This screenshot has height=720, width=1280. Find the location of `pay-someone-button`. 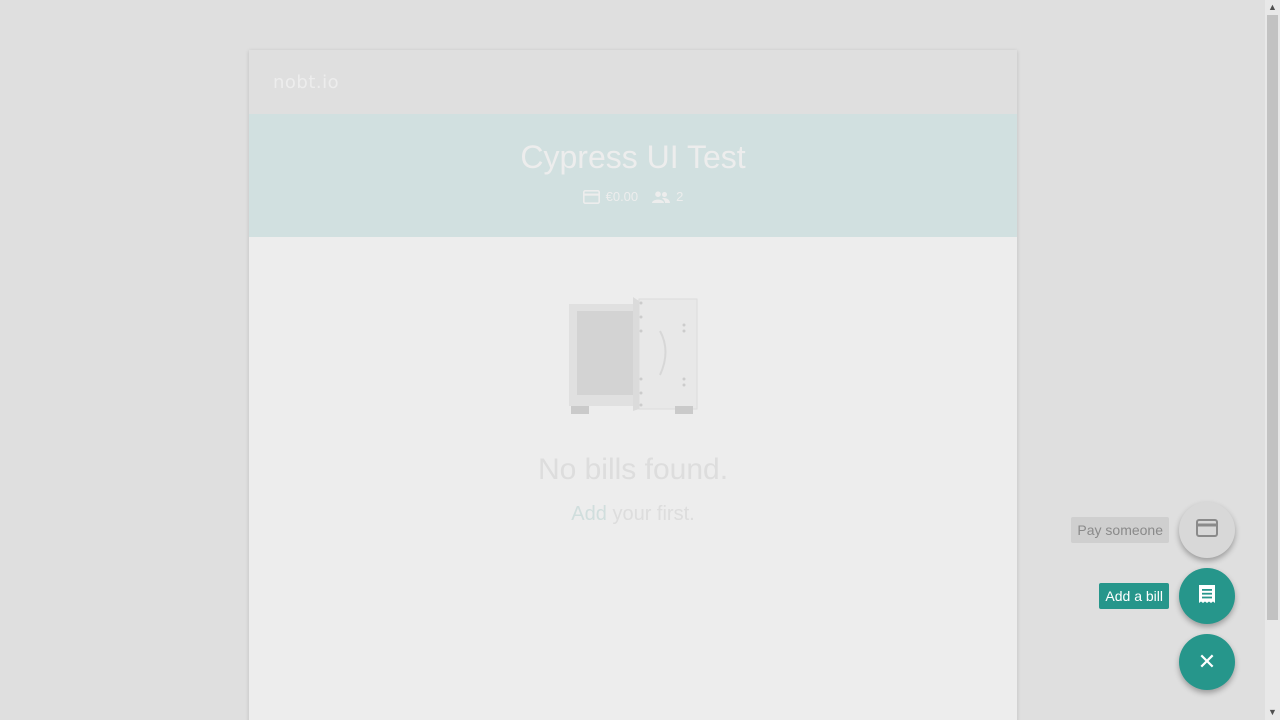

pay-someone-button is located at coordinates (1207, 530).